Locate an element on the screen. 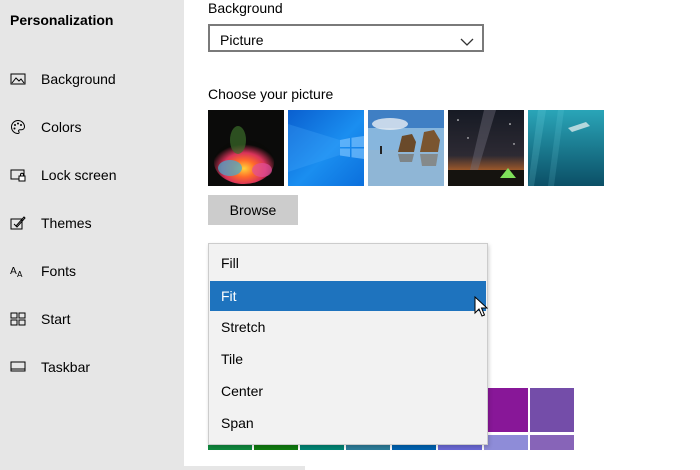 Image resolution: width=700 pixels, height=470 pixels. sidebar-item-lock-screen: Lock screen is located at coordinates (92, 175).